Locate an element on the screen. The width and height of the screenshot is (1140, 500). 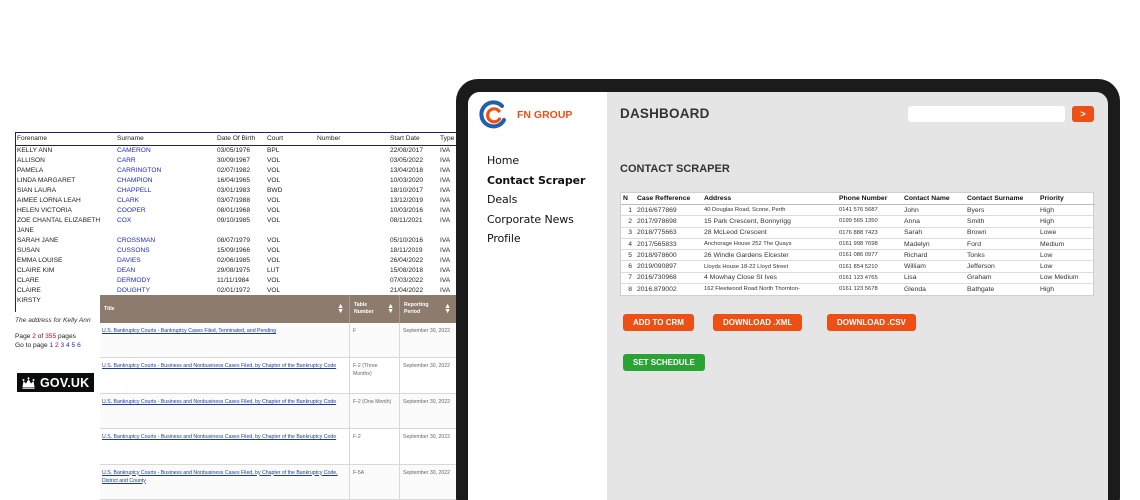
bk-col-title: Title ▲ ▼ is located at coordinates (224, 309).